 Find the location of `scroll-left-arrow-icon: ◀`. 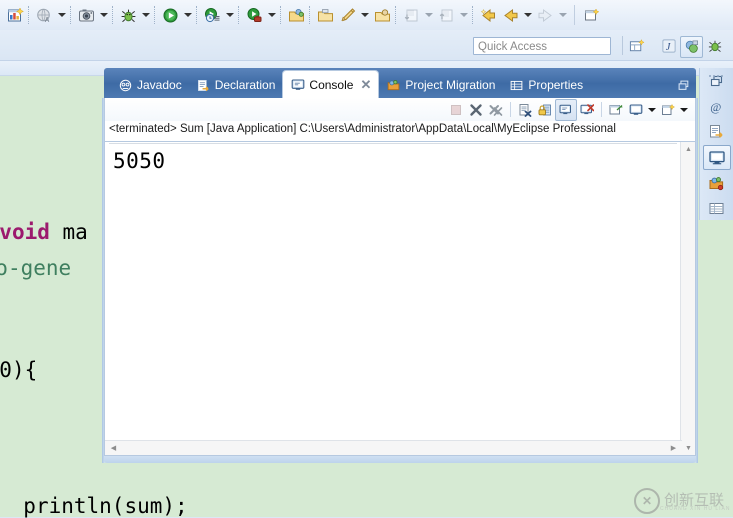

scroll-left-arrow-icon: ◀ is located at coordinates (113, 448).